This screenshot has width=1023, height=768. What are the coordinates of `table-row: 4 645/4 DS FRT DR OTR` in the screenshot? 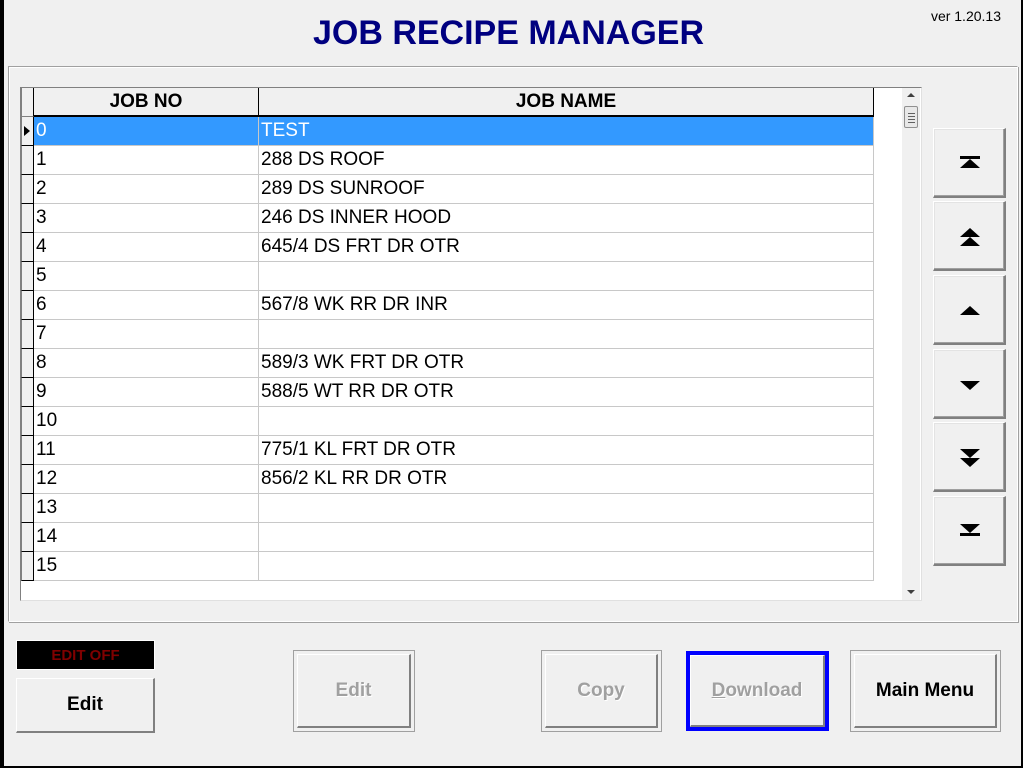 It's located at (447, 247).